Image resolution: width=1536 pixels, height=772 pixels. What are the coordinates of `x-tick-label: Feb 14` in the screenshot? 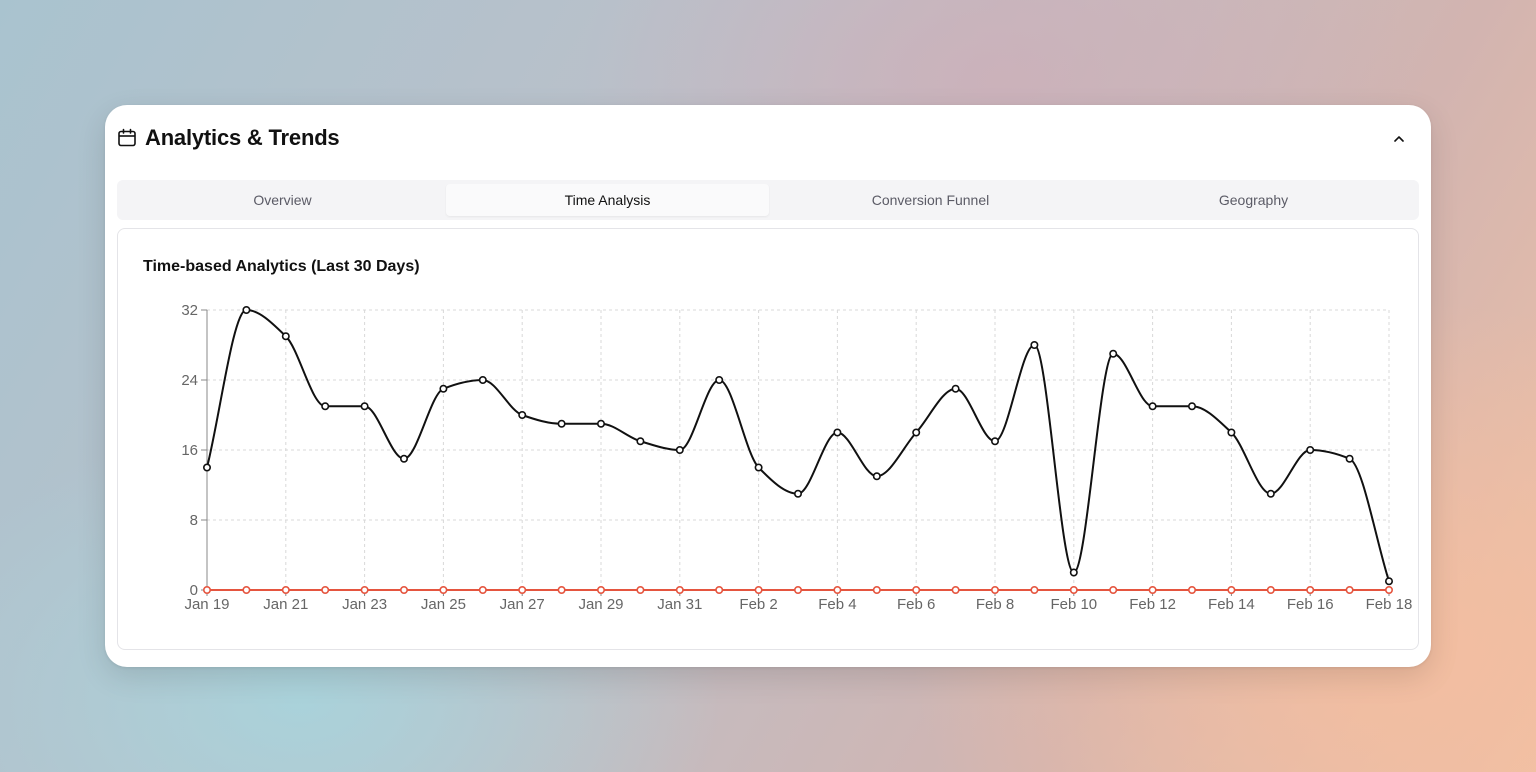 It's located at (1231, 604).